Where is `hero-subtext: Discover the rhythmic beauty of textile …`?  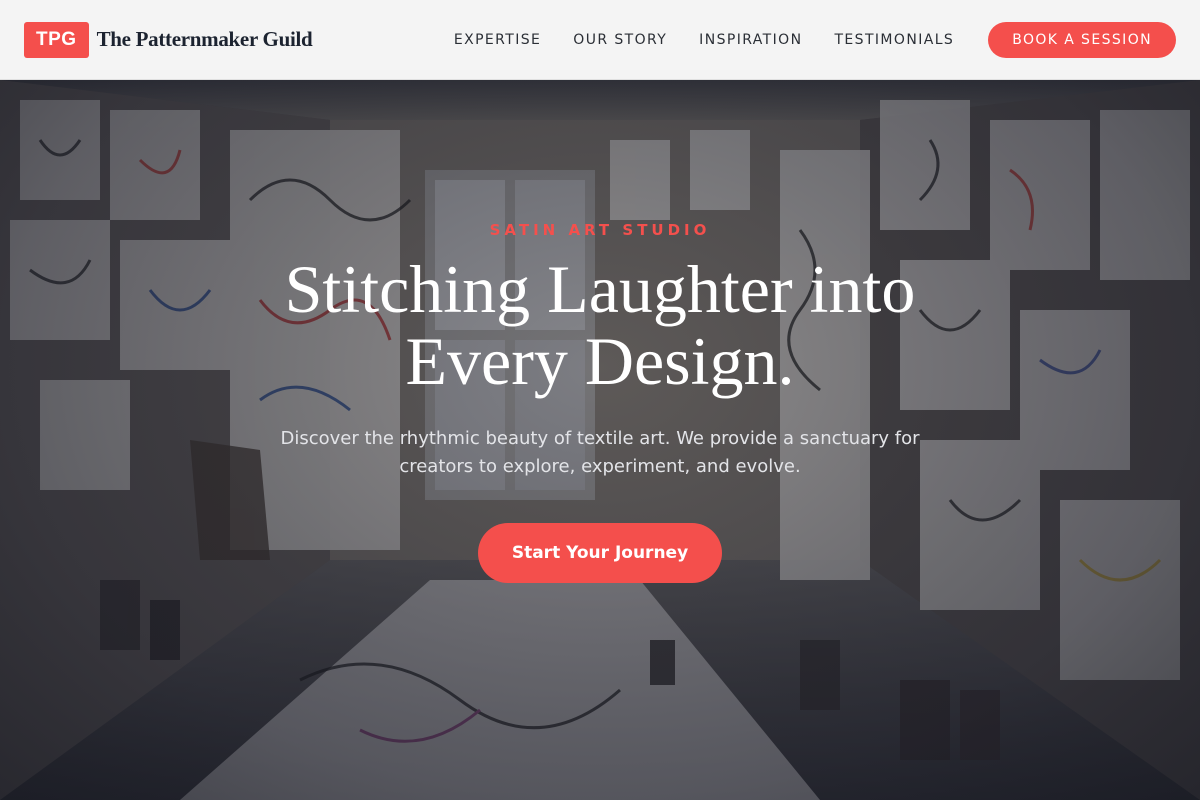
hero-subtext: Discover the rhythmic beauty of textile … is located at coordinates (600, 452).